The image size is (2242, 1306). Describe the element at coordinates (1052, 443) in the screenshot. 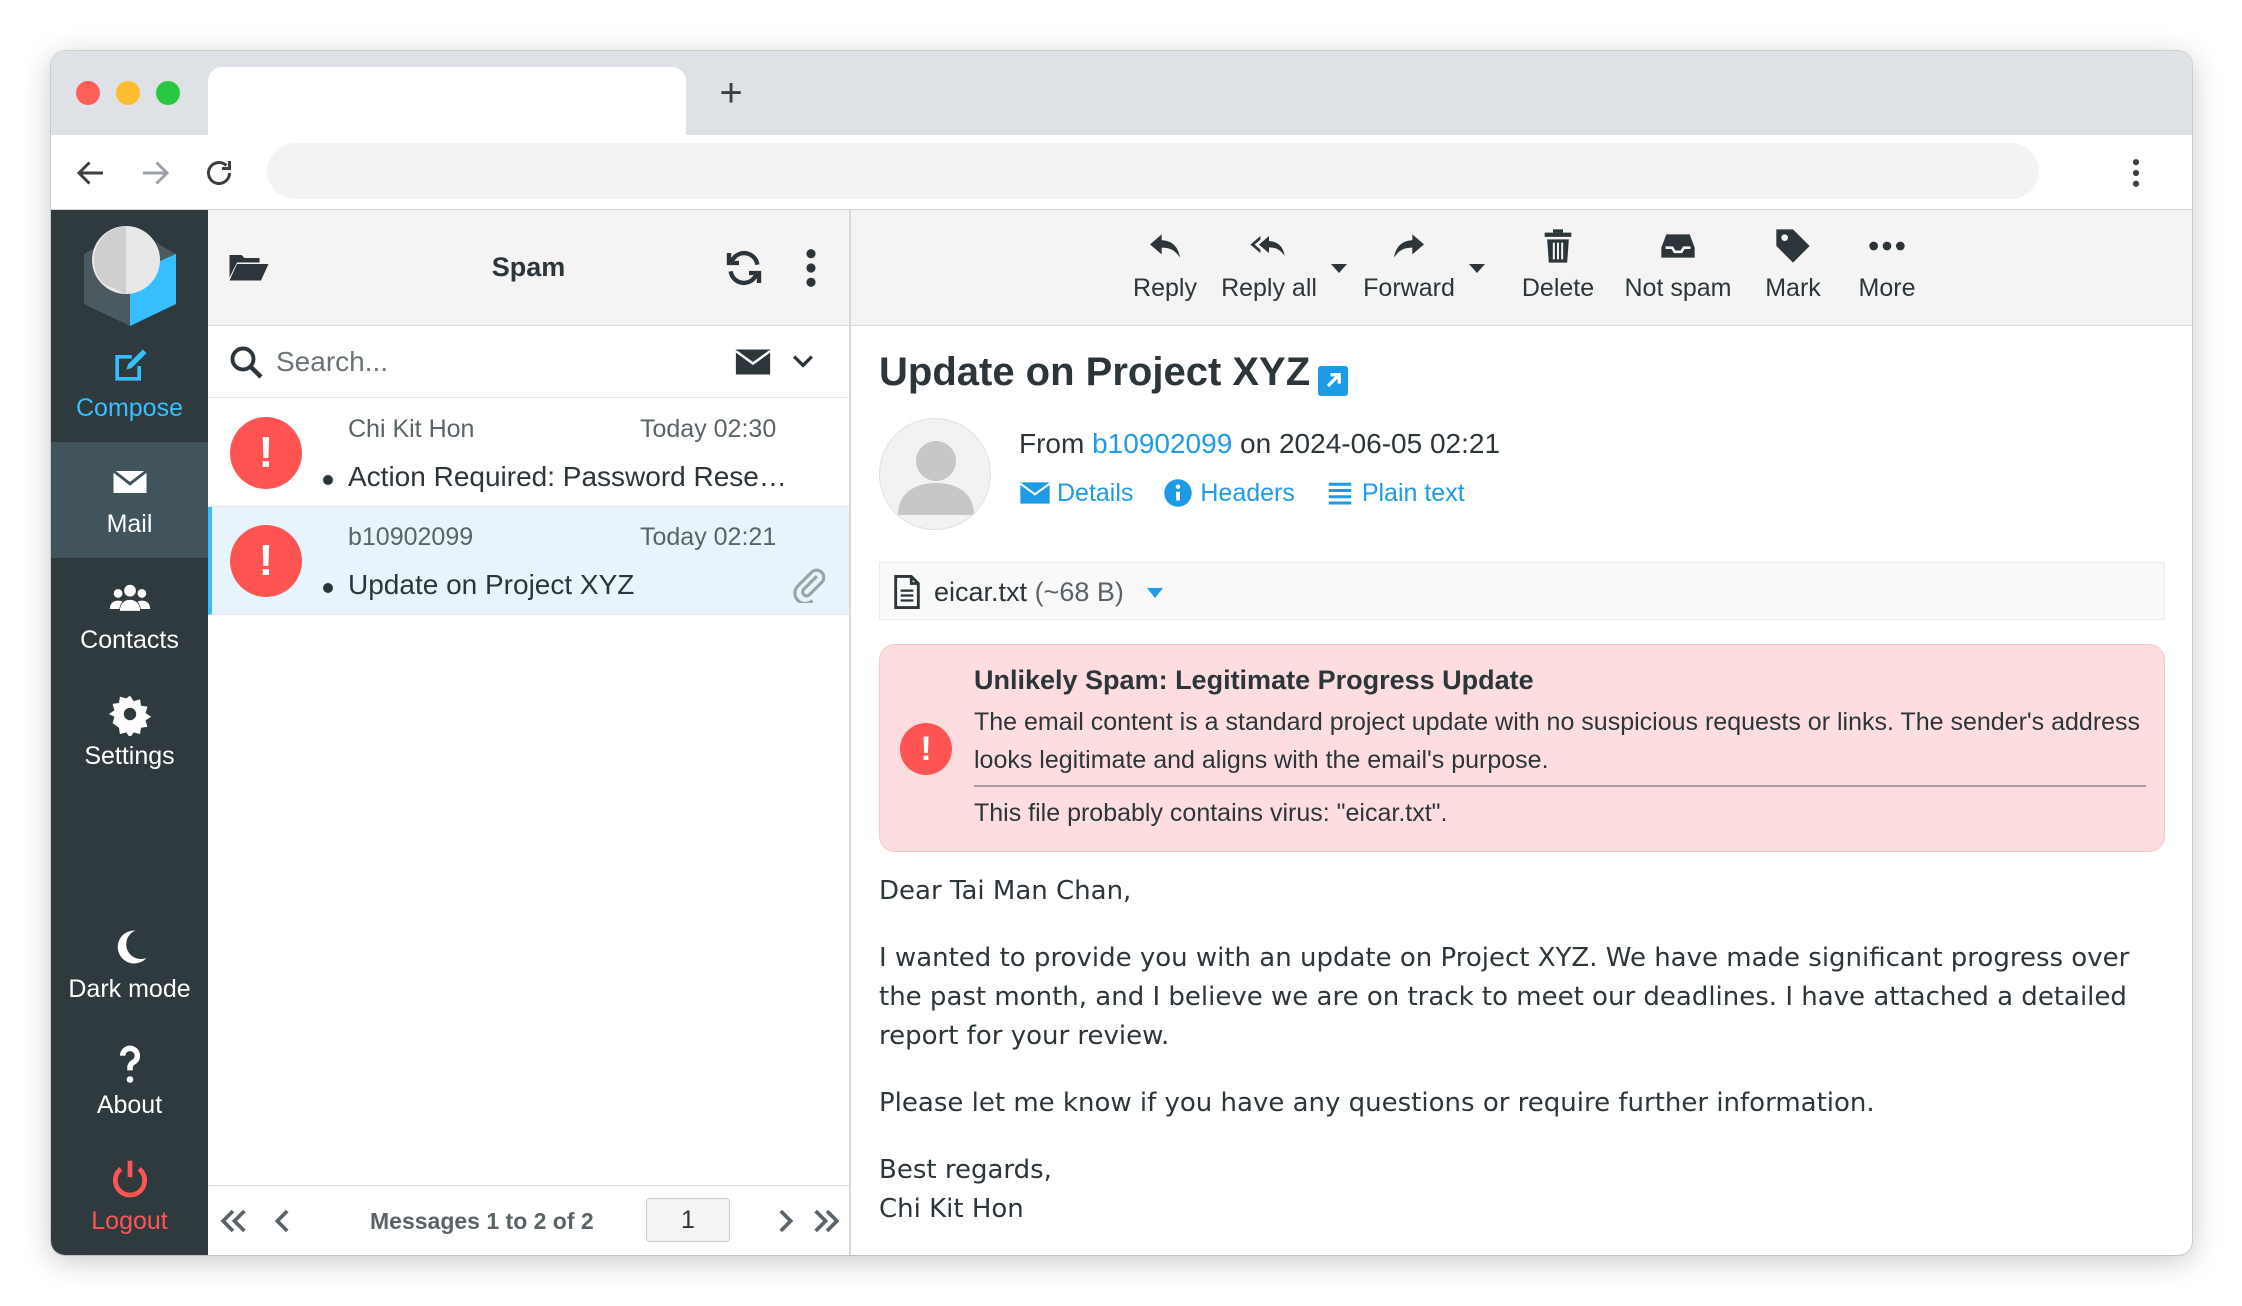

I see `from-prefix: From` at that location.